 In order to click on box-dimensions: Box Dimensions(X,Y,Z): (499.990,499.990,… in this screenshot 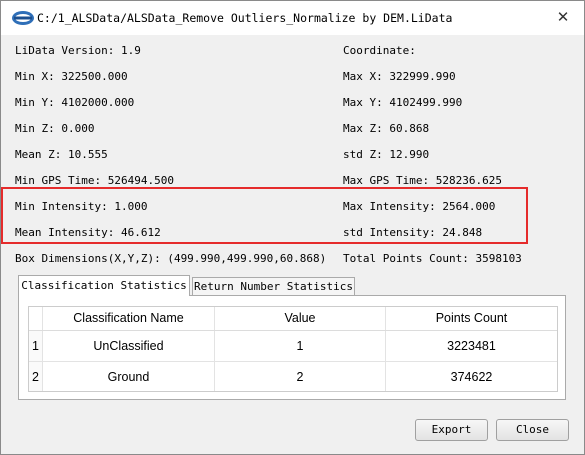, I will do `click(171, 258)`.